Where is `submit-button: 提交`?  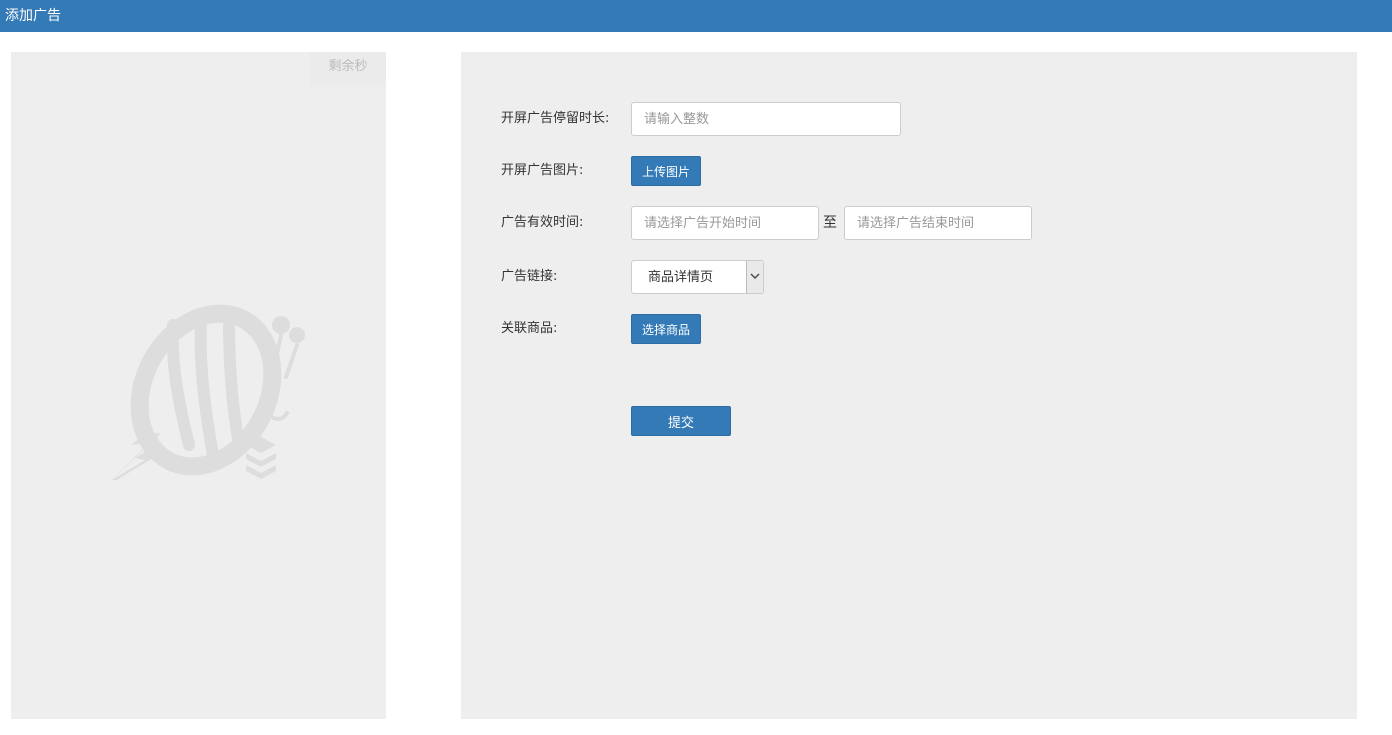
submit-button: 提交 is located at coordinates (681, 421).